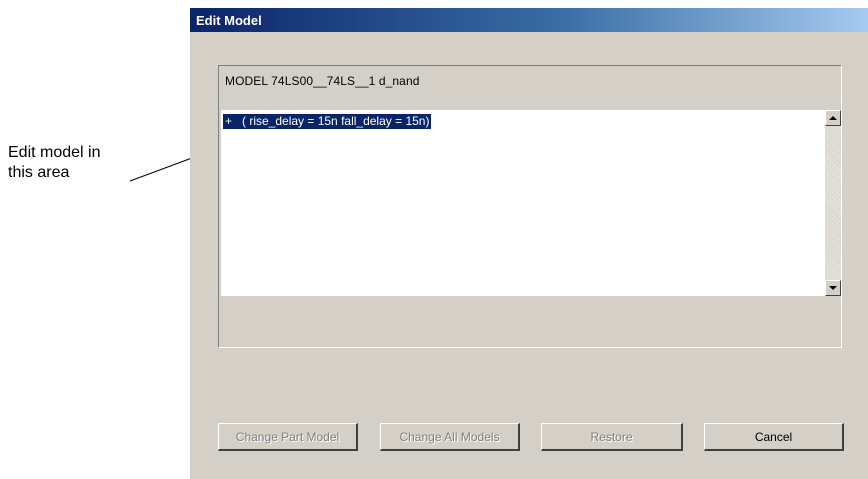  I want to click on scroll-up-arrow-icon, so click(833, 118).